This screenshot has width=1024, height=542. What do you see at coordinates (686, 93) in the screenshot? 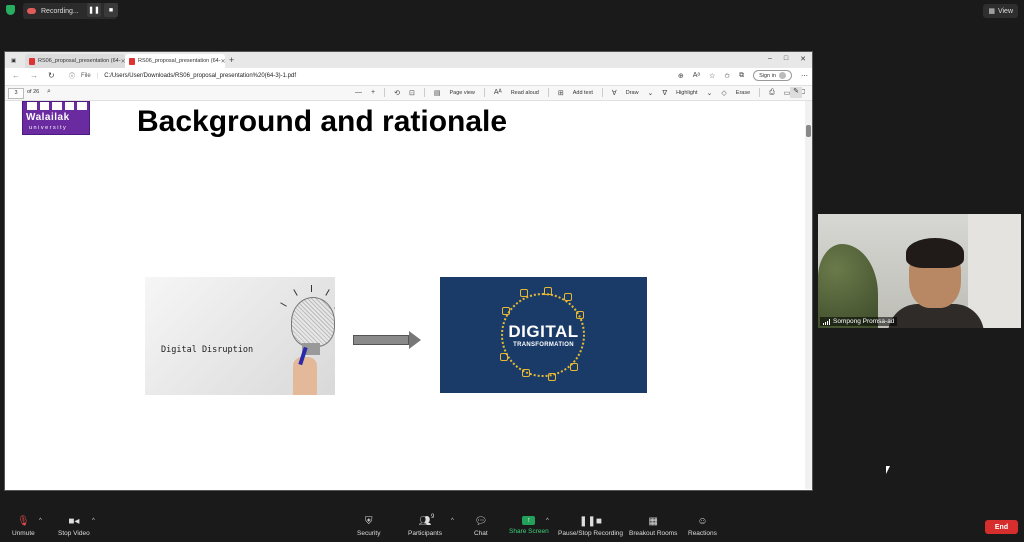
I see `highlight-button: Highlight` at bounding box center [686, 93].